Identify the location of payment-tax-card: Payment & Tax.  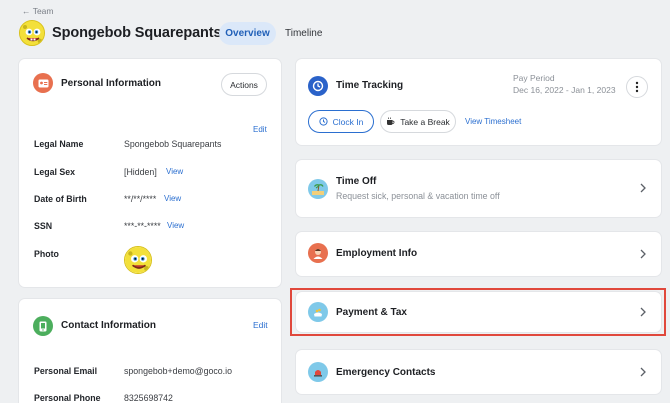
(478, 312).